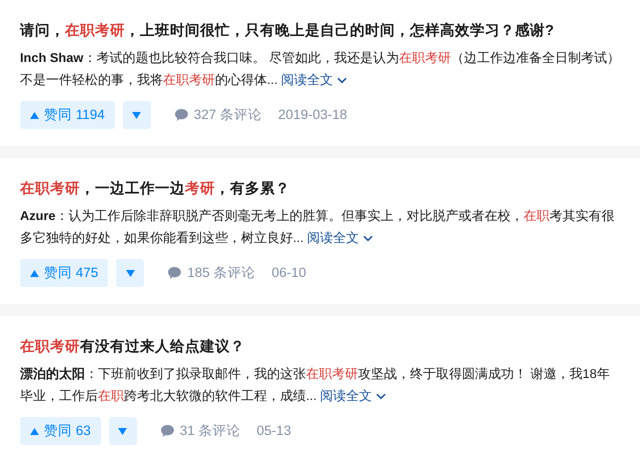  Describe the element at coordinates (315, 385) in the screenshot. I see `answer-excerpt: 漂泊的太阳：下班前收到了拟录取邮件，我的这张在职考研攻坚战，终于取得圆满成功！ 谢邀，我18年毕业，工作后在职跨考北大软微的软件工程，成绩... 阅读全文` at that location.